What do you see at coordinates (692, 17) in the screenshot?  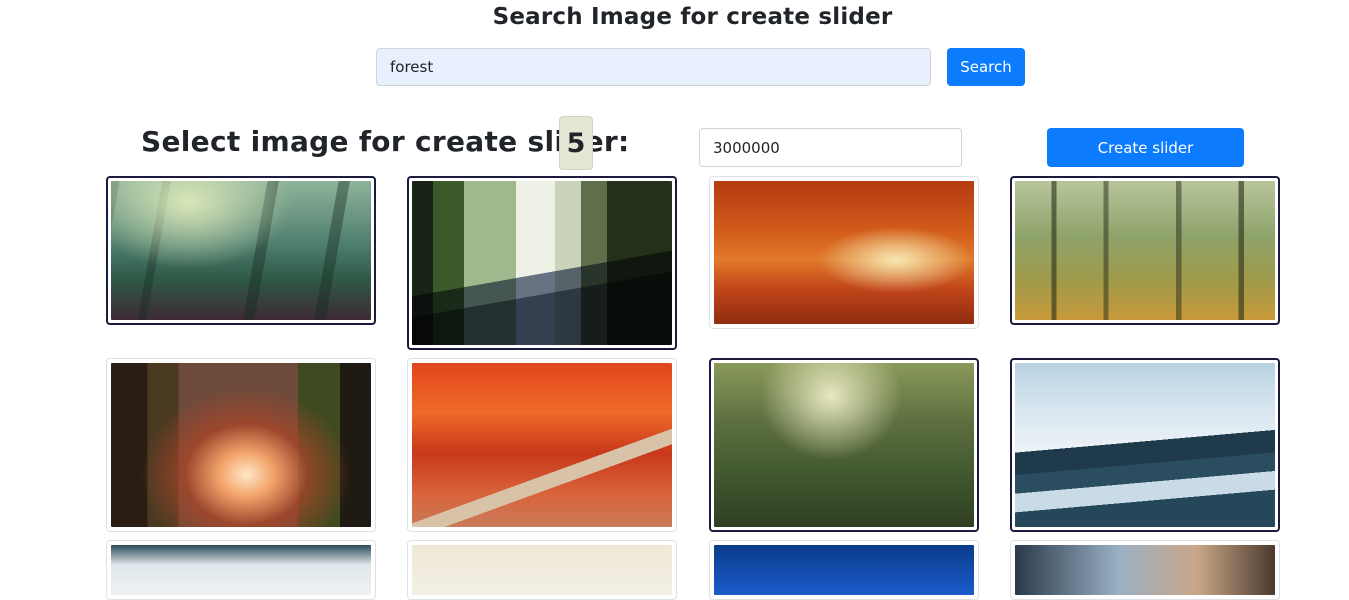 I see `page-title: Search Image for create slider` at bounding box center [692, 17].